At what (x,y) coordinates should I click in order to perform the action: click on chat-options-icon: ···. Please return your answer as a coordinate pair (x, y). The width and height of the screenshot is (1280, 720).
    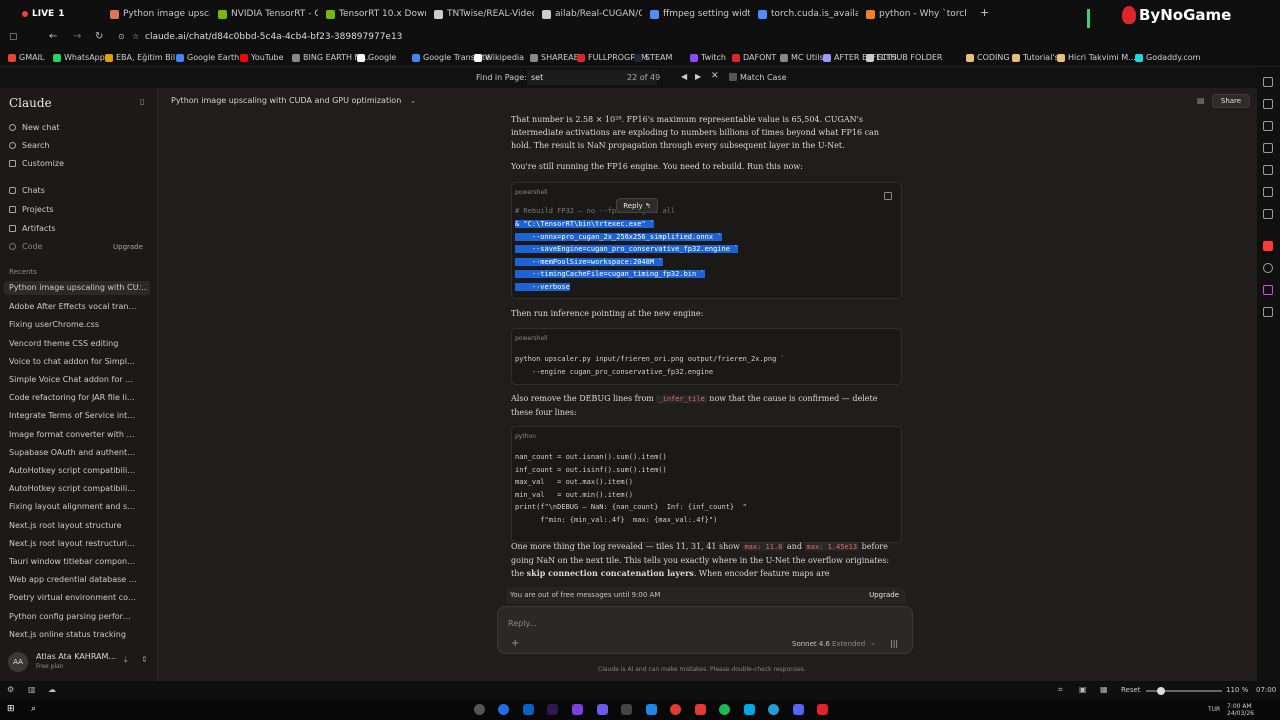
    Looking at the image, I should click on (138, 286).